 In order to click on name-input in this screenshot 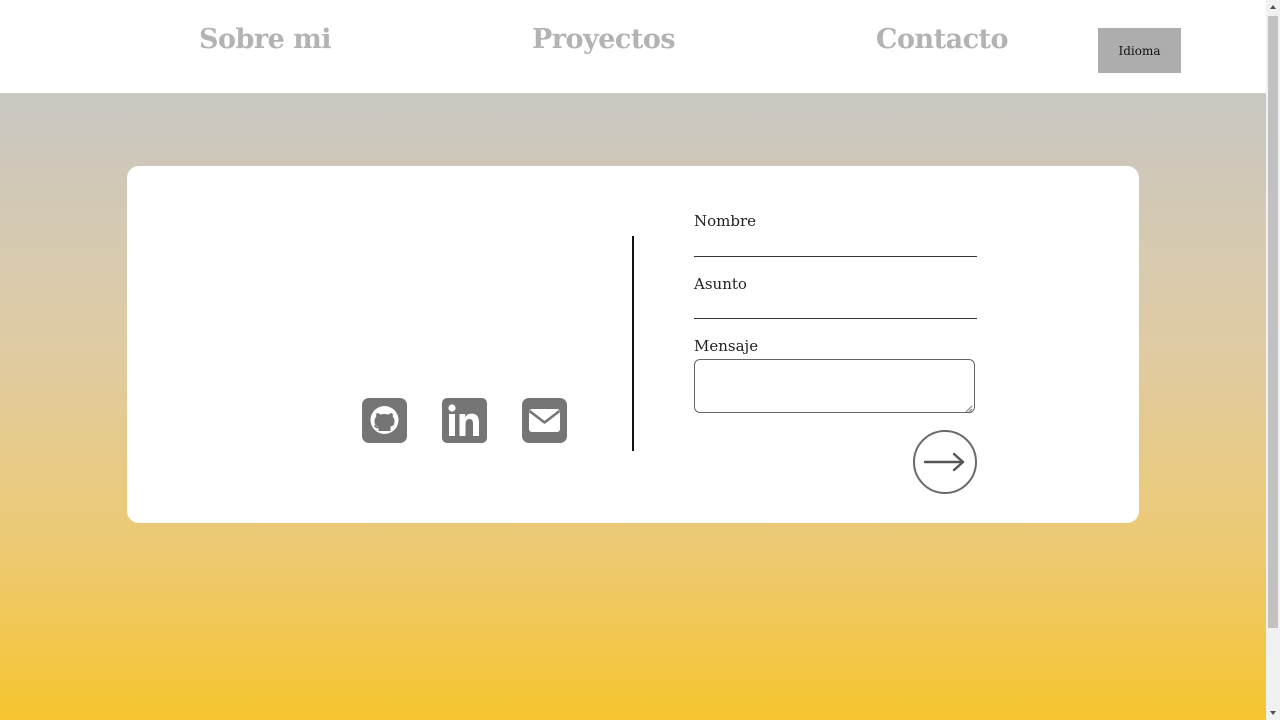, I will do `click(835, 245)`.